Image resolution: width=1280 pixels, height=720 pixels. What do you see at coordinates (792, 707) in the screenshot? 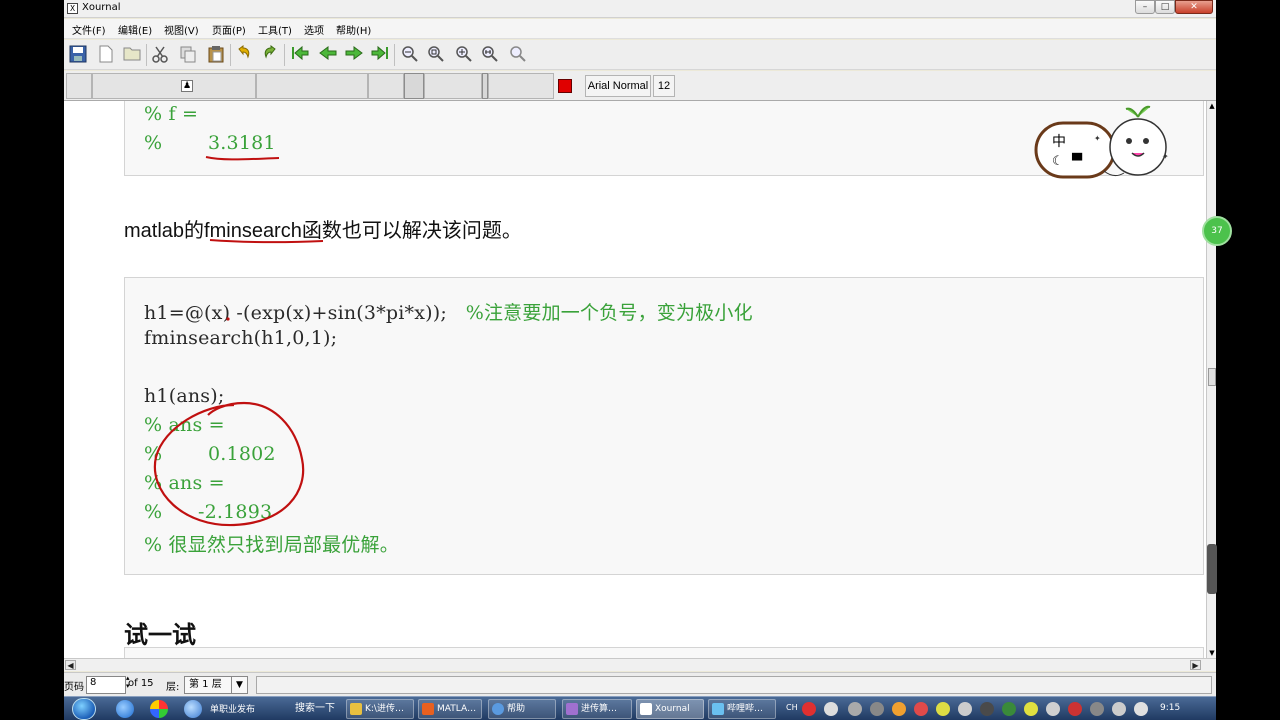
I see `ime-indicator: CH` at bounding box center [792, 707].